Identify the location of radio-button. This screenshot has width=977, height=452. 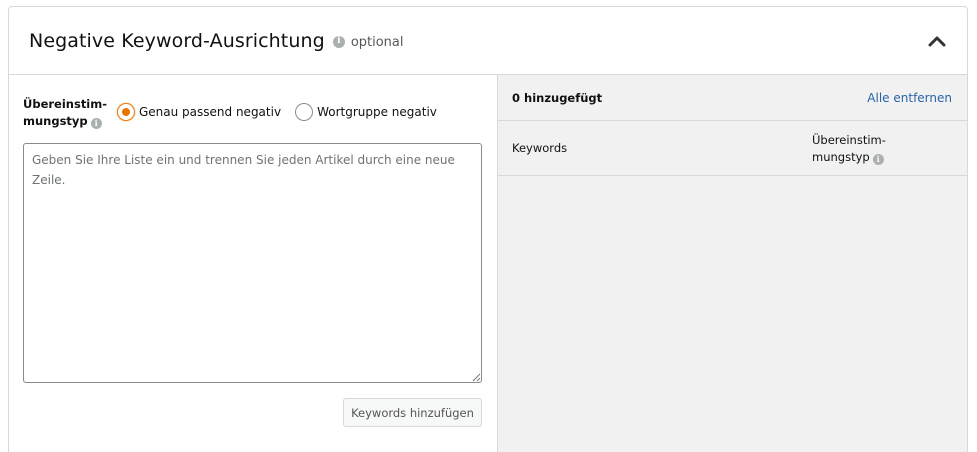
(304, 112).